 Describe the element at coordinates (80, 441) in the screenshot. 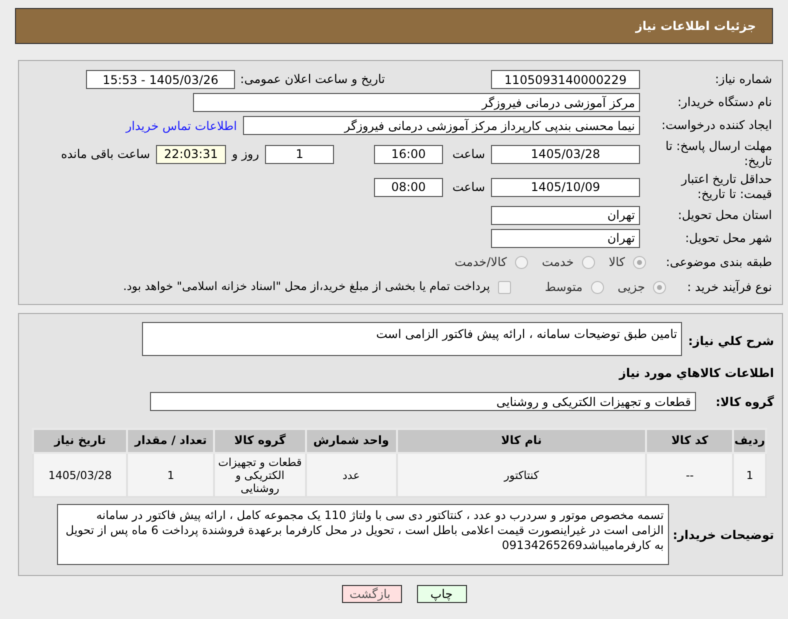

I see `column-header: تاریخ نیاز` at that location.